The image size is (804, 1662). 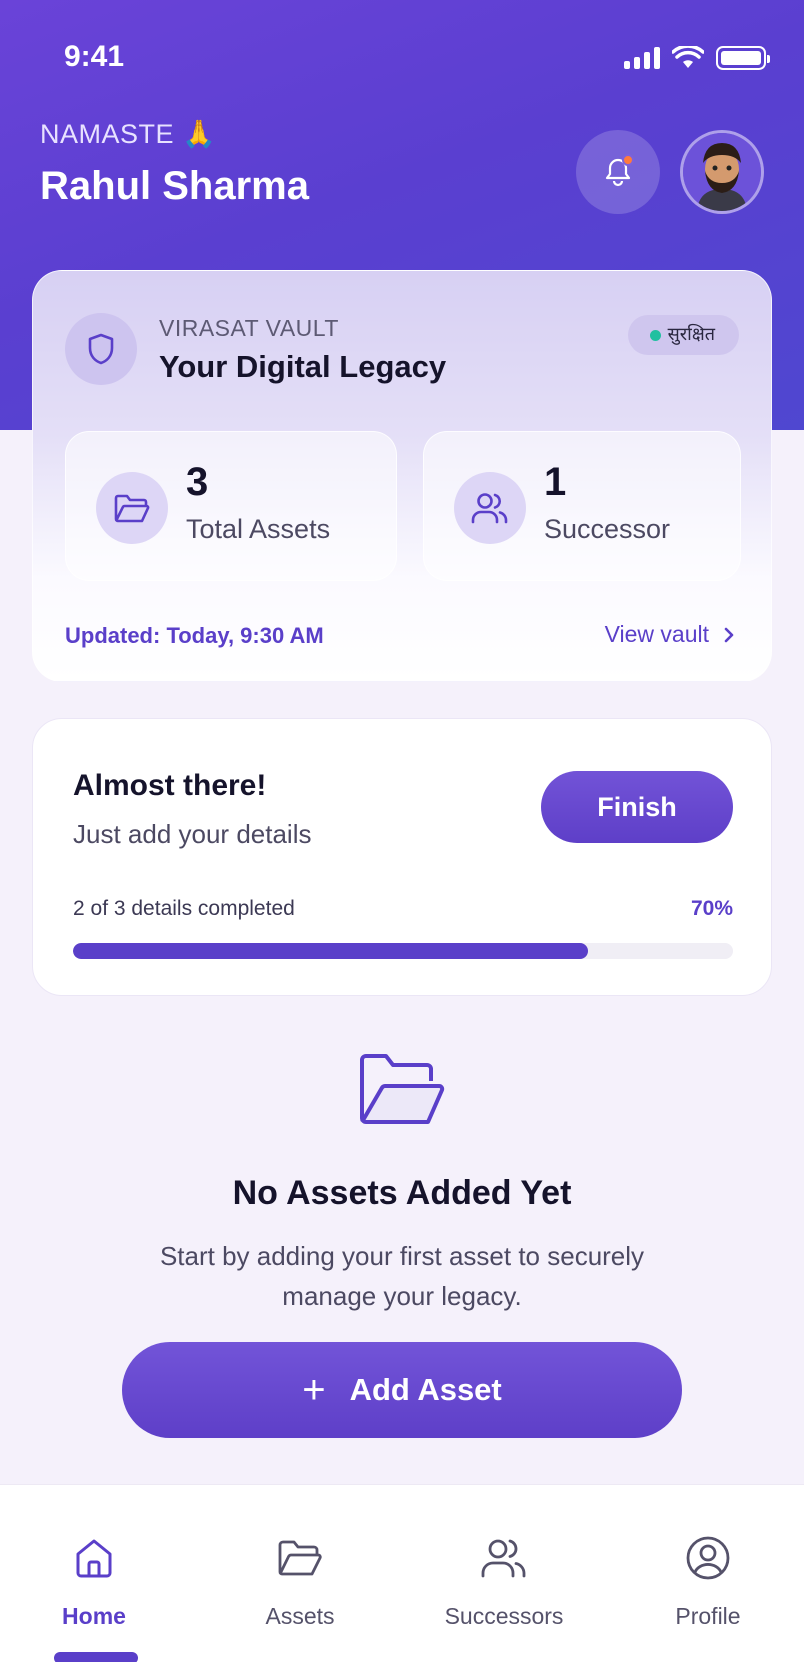 What do you see at coordinates (642, 58) in the screenshot?
I see `cellular-signal-icon` at bounding box center [642, 58].